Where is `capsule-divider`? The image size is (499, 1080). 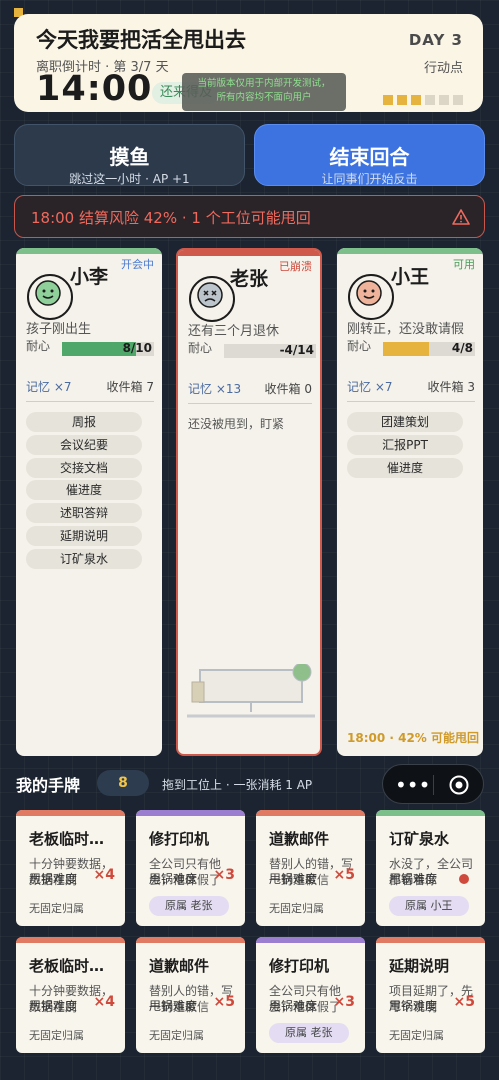 capsule-divider is located at coordinates (433, 785).